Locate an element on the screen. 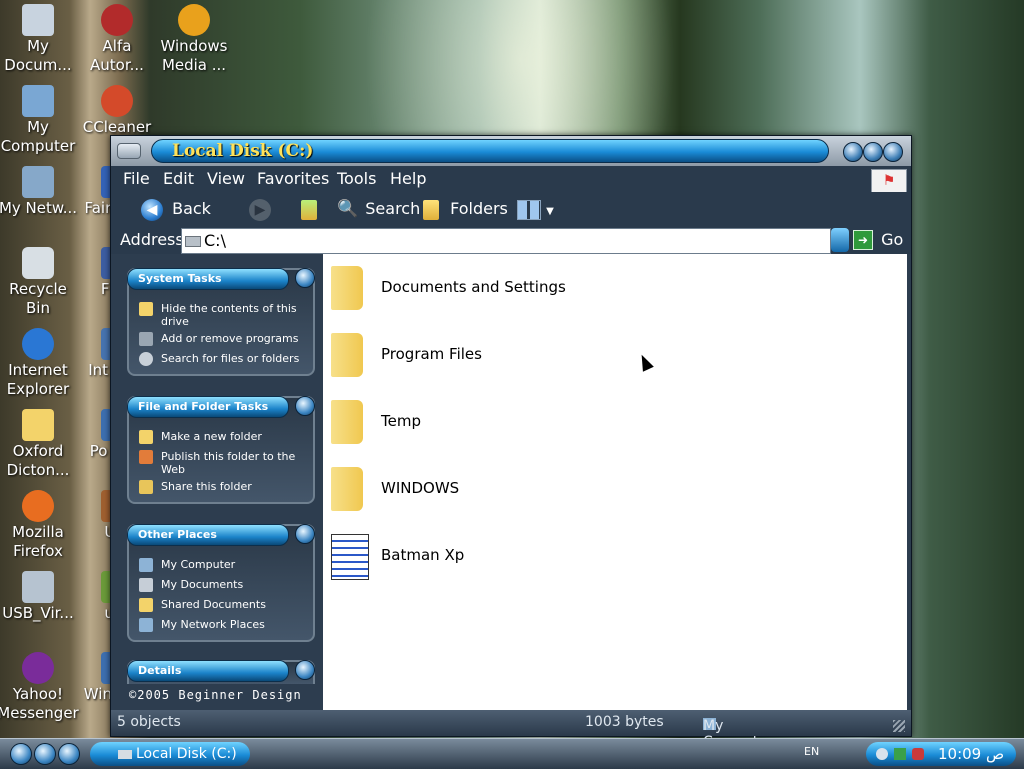 Image resolution: width=1024 pixels, height=769 pixels. add-remove-programs-link: Add or remove programs is located at coordinates (219, 339).